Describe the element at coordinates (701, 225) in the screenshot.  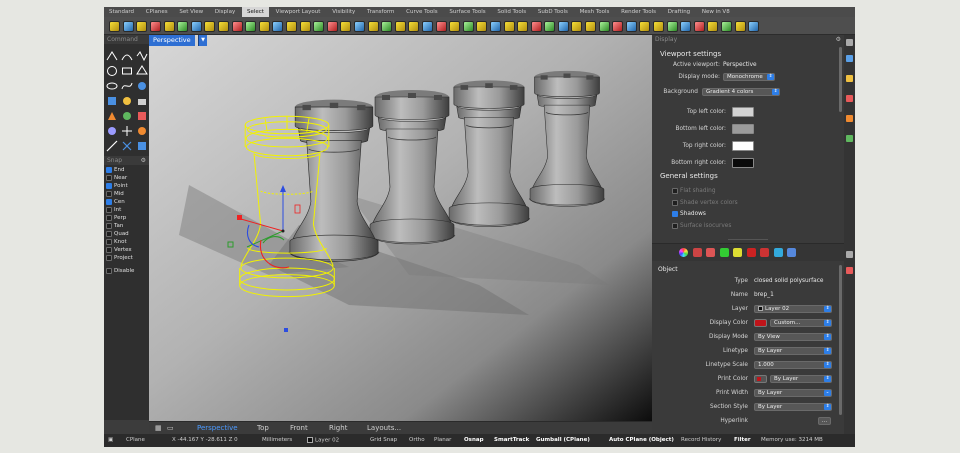
I see `general-option-surface-isocurves: Surface isocurves` at that location.